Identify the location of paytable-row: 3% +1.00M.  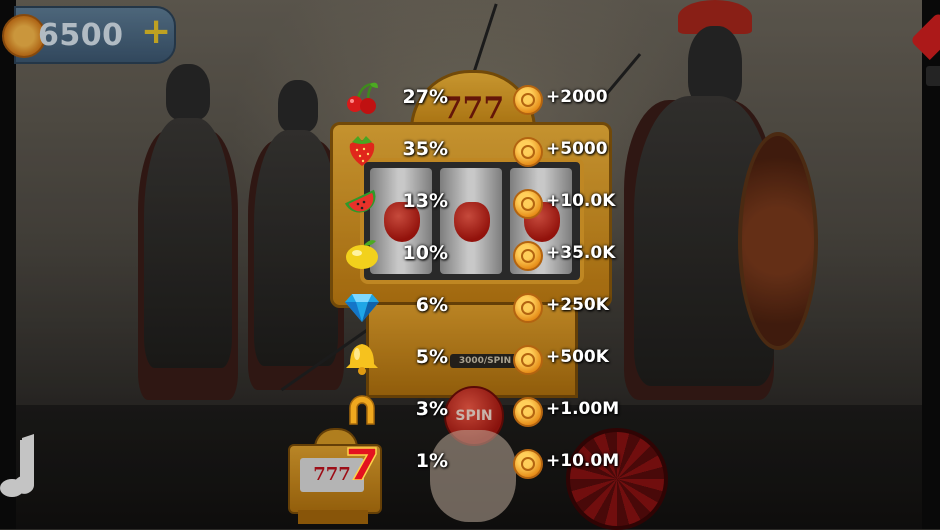
(481, 410).